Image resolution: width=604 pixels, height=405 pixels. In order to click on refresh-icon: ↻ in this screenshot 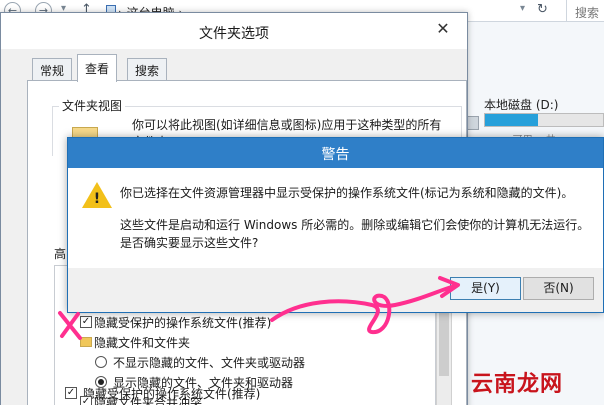, I will do `click(542, 9)`.